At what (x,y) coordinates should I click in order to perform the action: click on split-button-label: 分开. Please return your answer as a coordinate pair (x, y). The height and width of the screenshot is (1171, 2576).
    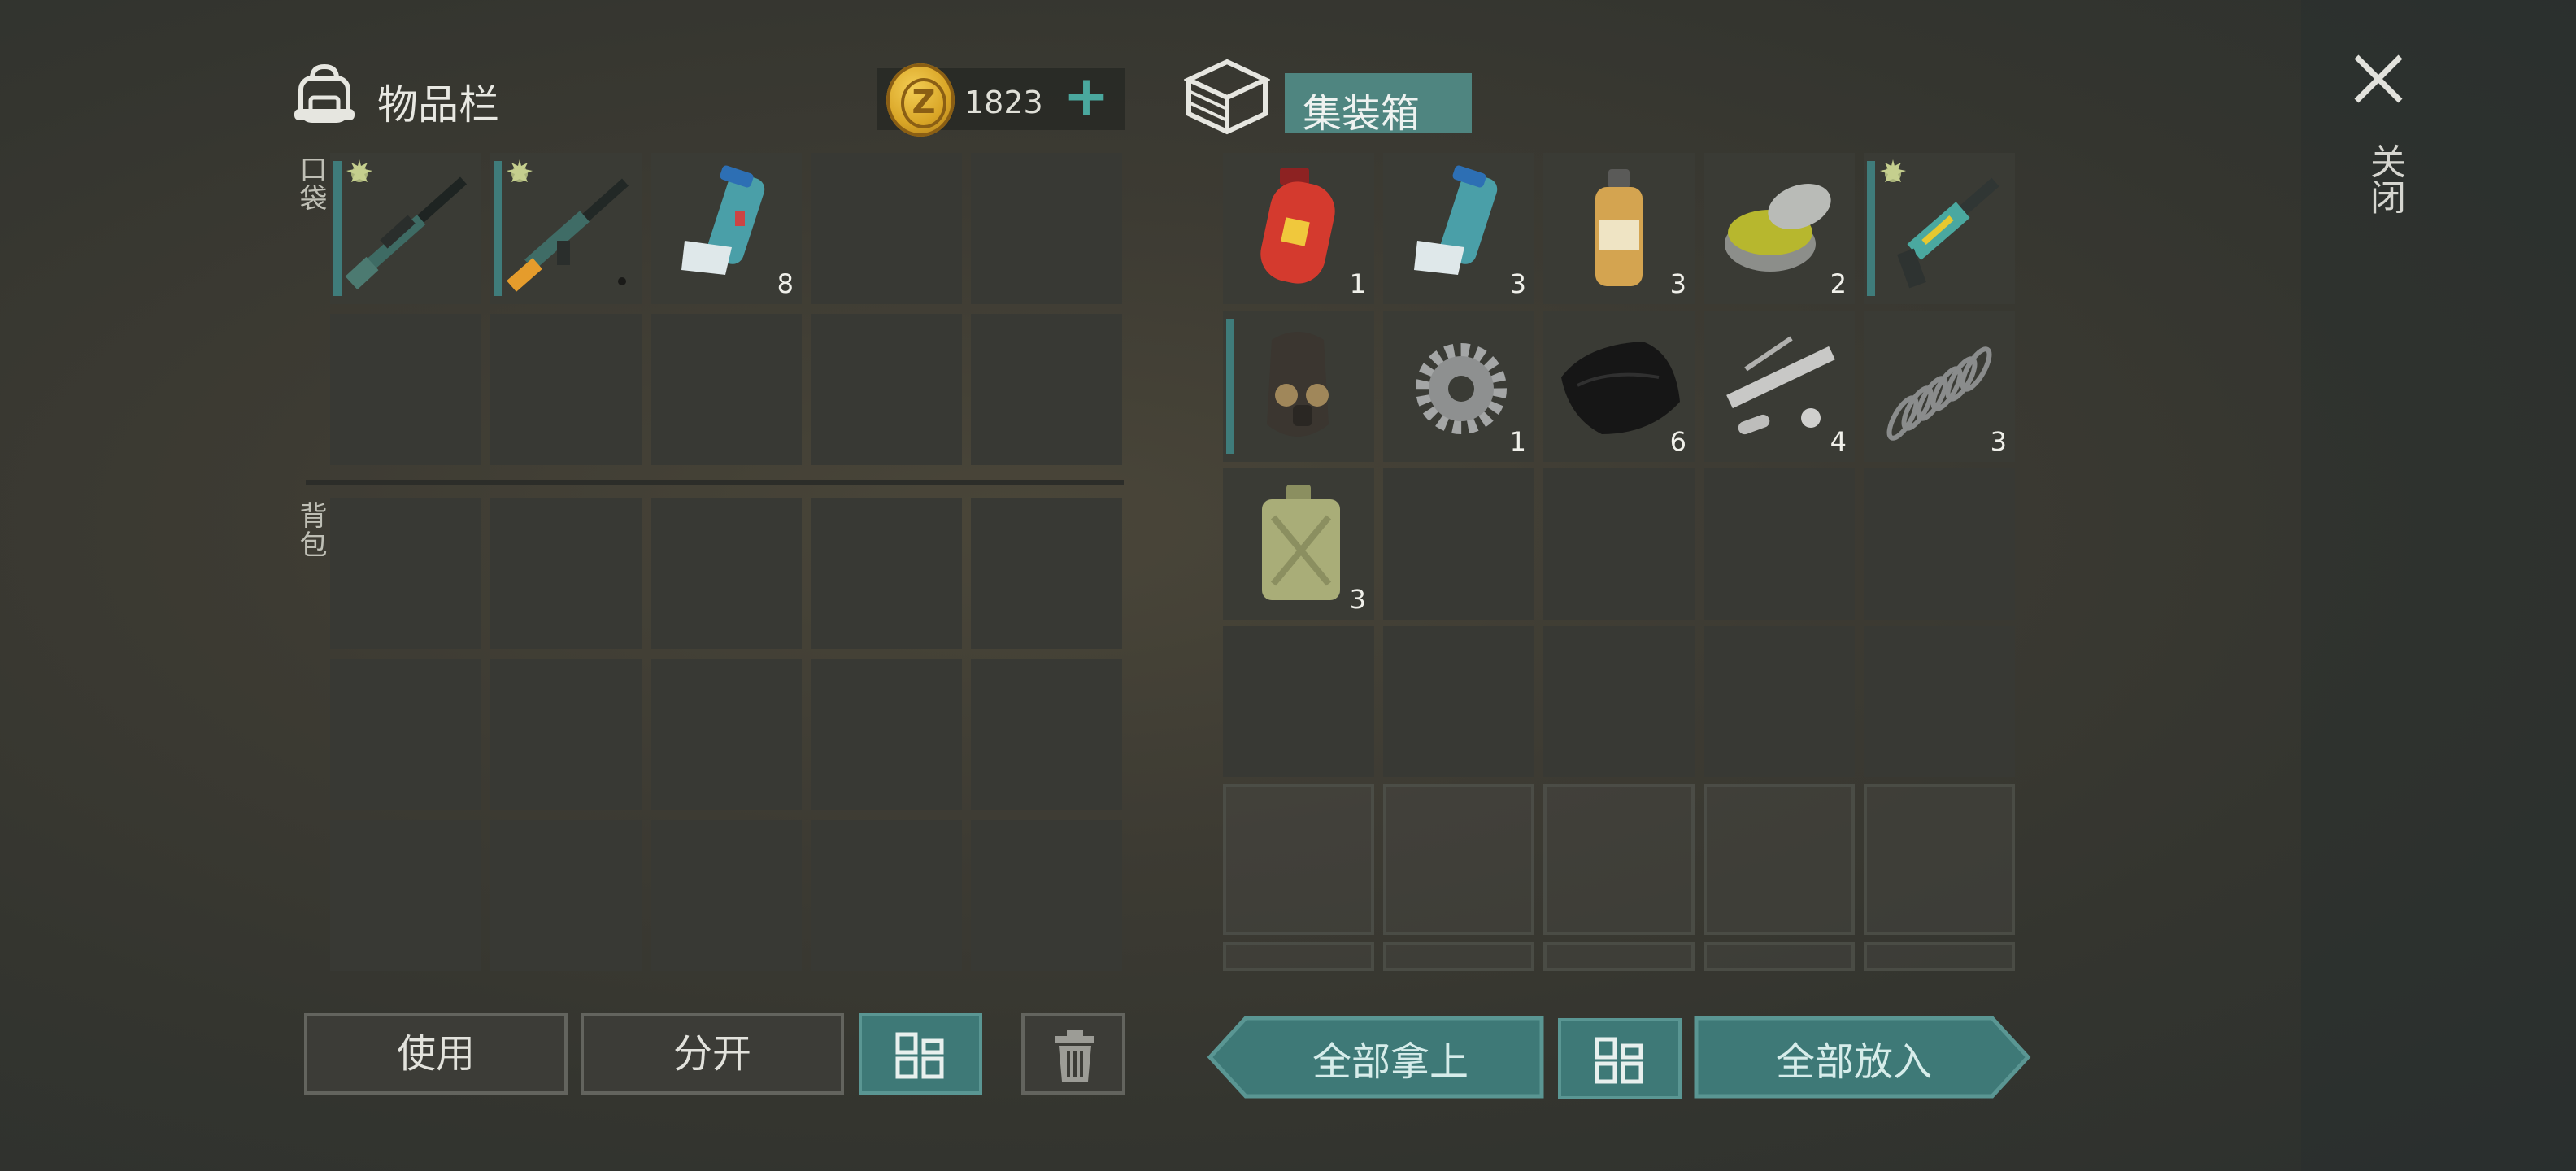
    Looking at the image, I should click on (711, 1054).